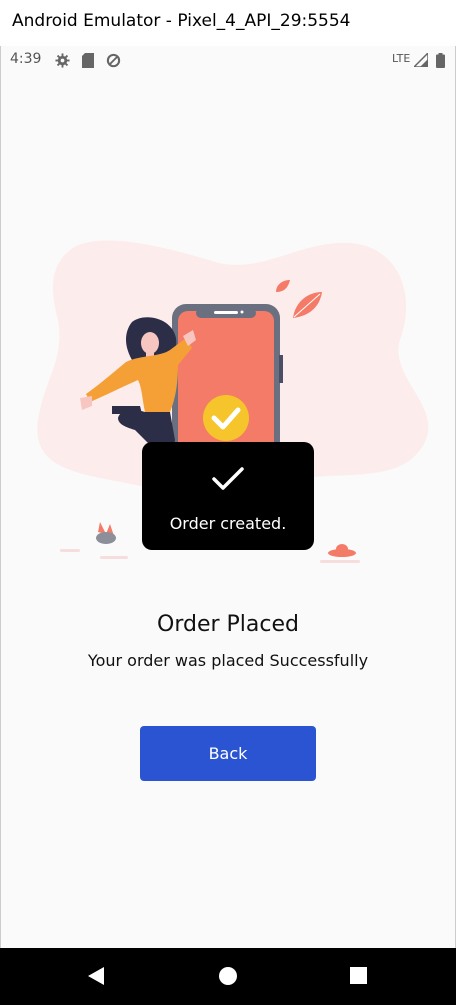 The image size is (456, 1005). Describe the element at coordinates (401, 58) in the screenshot. I see `network-type: LTE` at that location.